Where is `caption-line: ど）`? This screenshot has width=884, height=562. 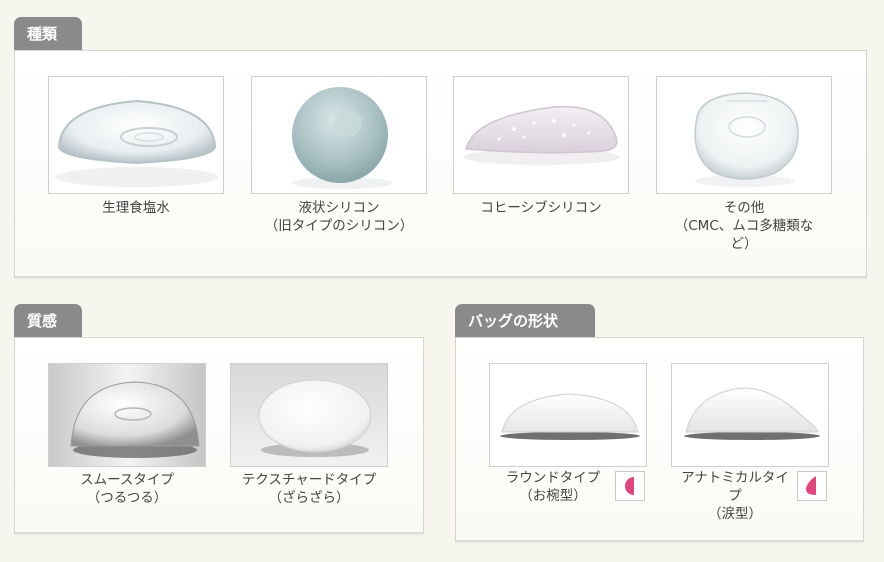
caption-line: ど） is located at coordinates (744, 244).